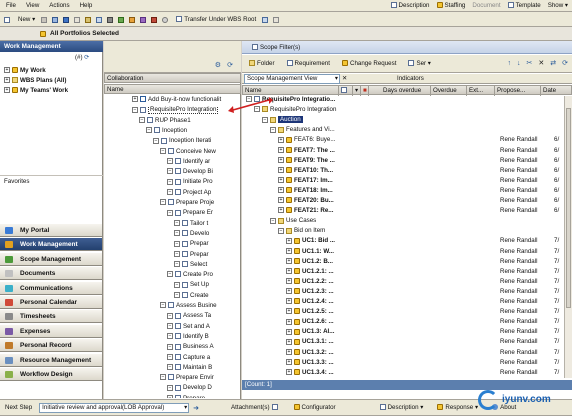 Image resolution: width=572 pixels, height=416 pixels. I want to click on delete-icon: ✕, so click(541, 64).